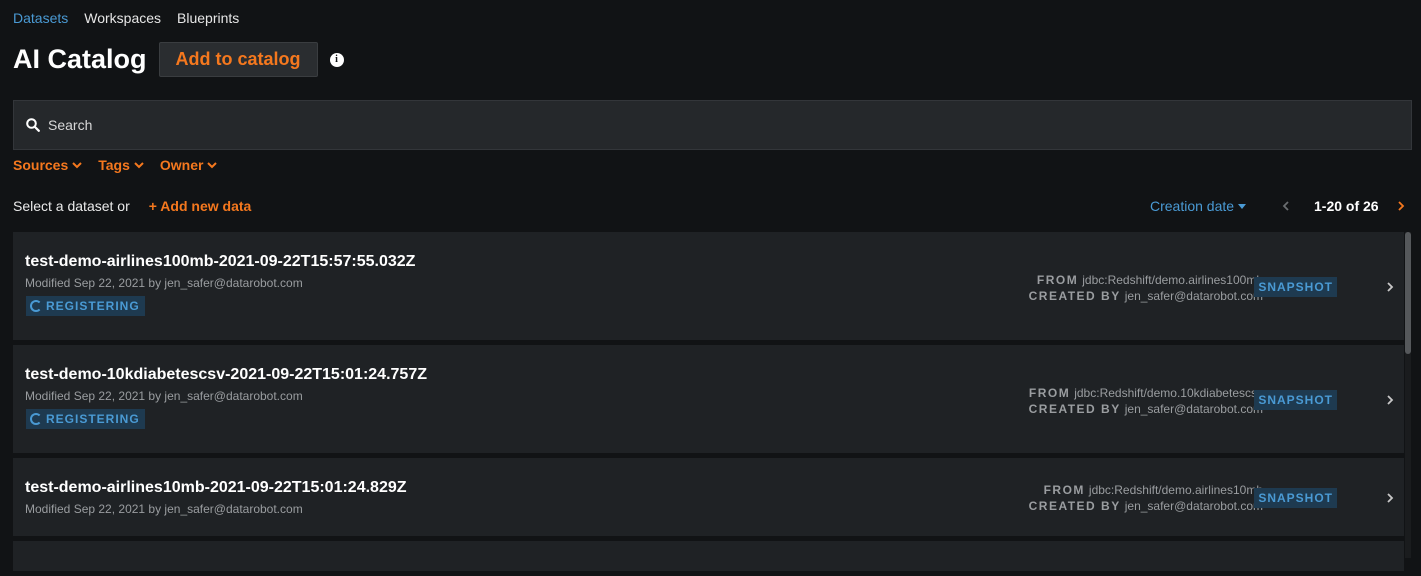 This screenshot has width=1421, height=576. What do you see at coordinates (1408, 293) in the screenshot?
I see `scrollbar-thumb` at bounding box center [1408, 293].